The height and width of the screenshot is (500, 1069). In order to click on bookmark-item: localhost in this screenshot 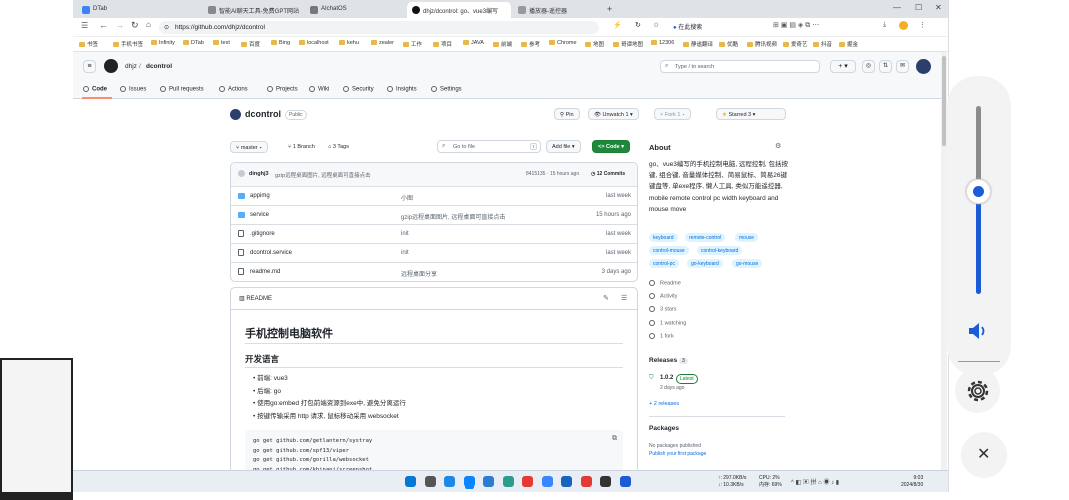, I will do `click(314, 43)`.